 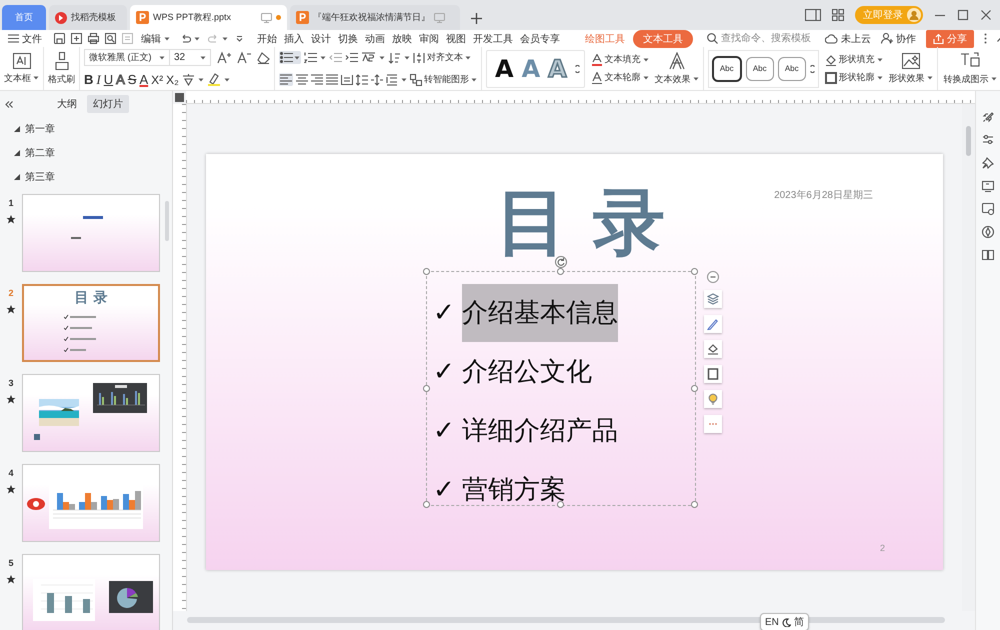 What do you see at coordinates (910, 68) in the screenshot?
I see `shape-effect-button: 形状效果` at bounding box center [910, 68].